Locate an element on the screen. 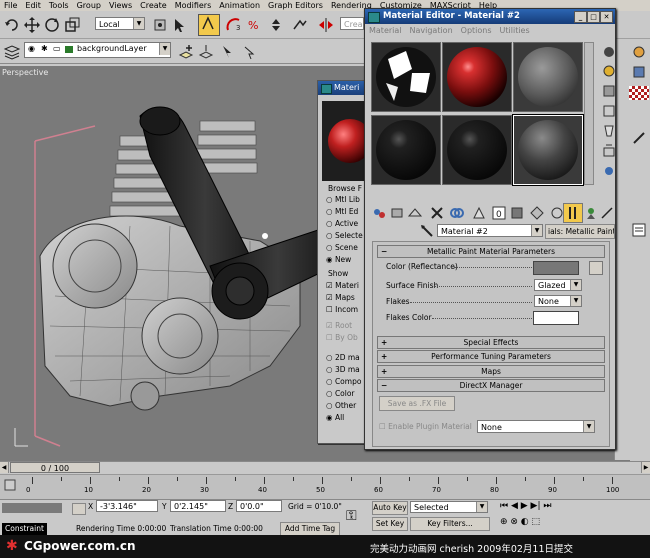 The image size is (650, 558). radio-compositors: ○ Compo is located at coordinates (343, 381).